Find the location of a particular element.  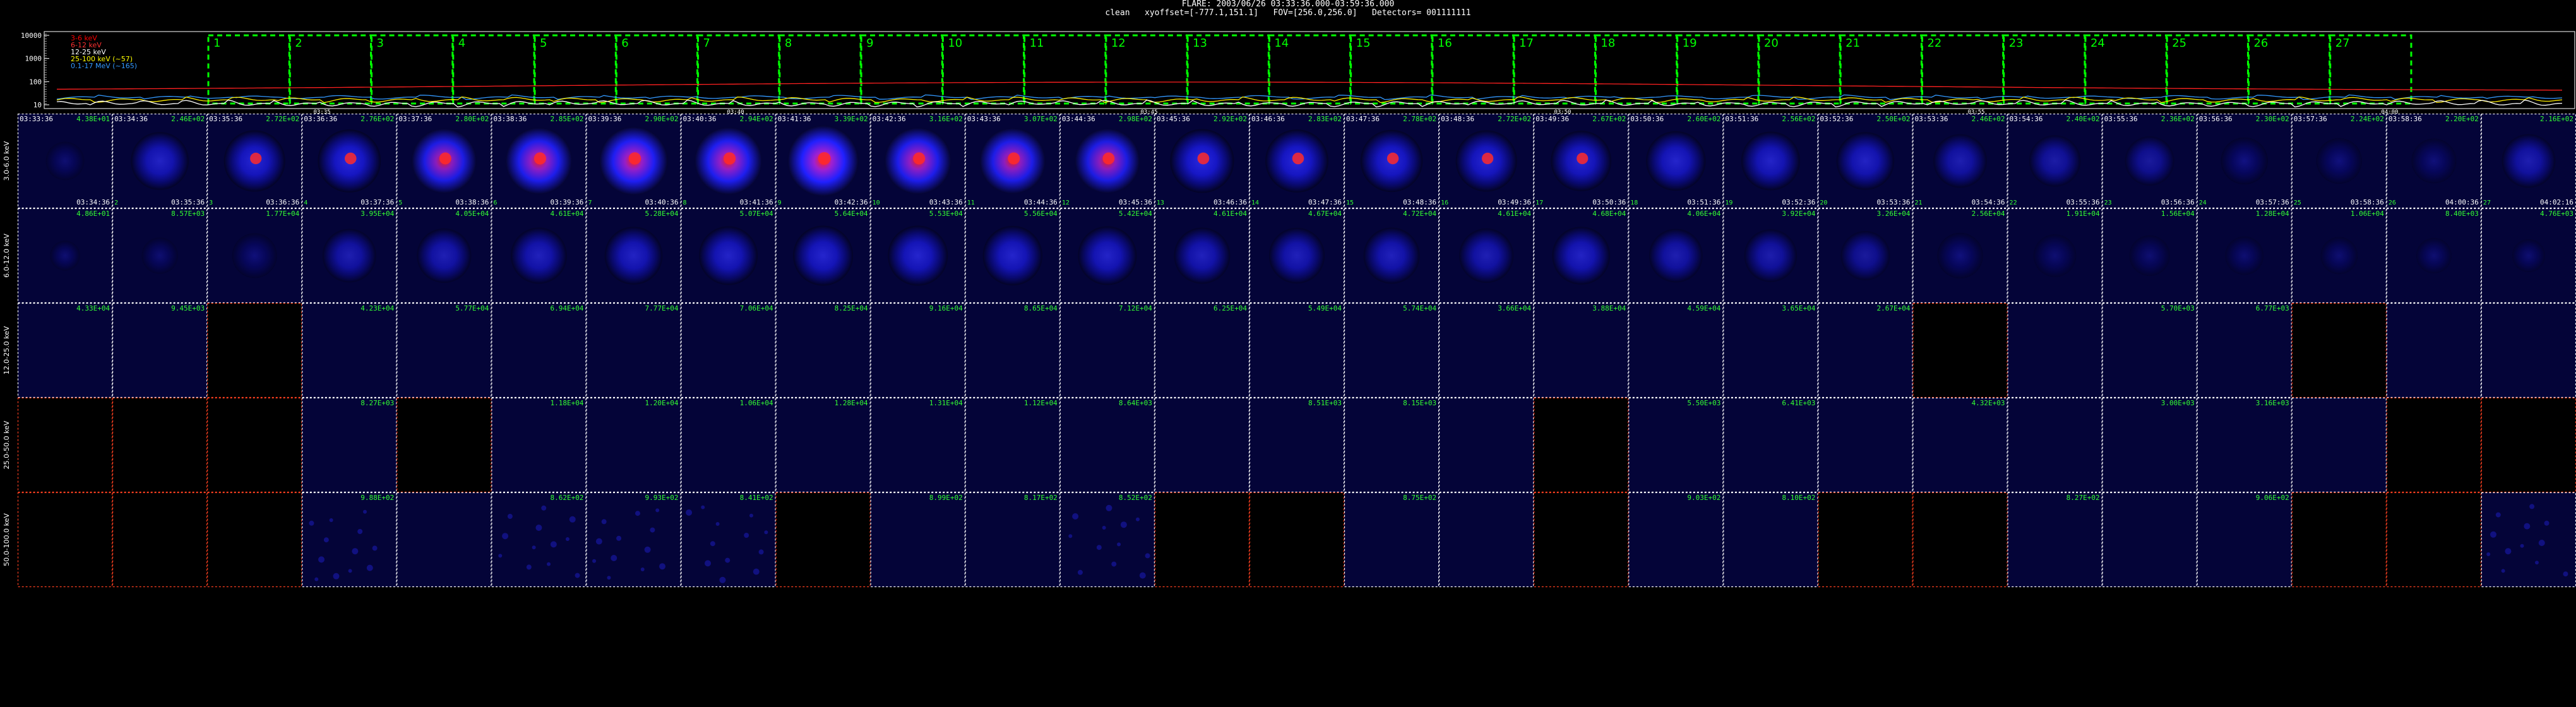

interval-number: 15 is located at coordinates (1363, 43).